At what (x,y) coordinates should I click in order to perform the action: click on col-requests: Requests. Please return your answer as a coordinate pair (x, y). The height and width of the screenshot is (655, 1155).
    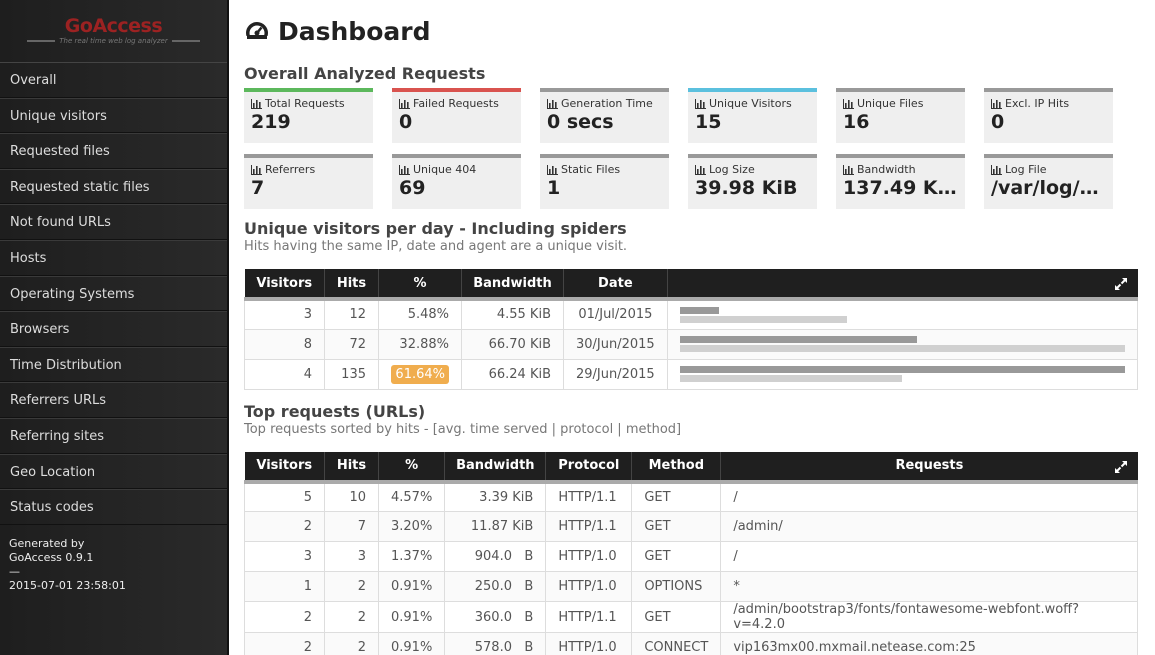
    Looking at the image, I should click on (929, 467).